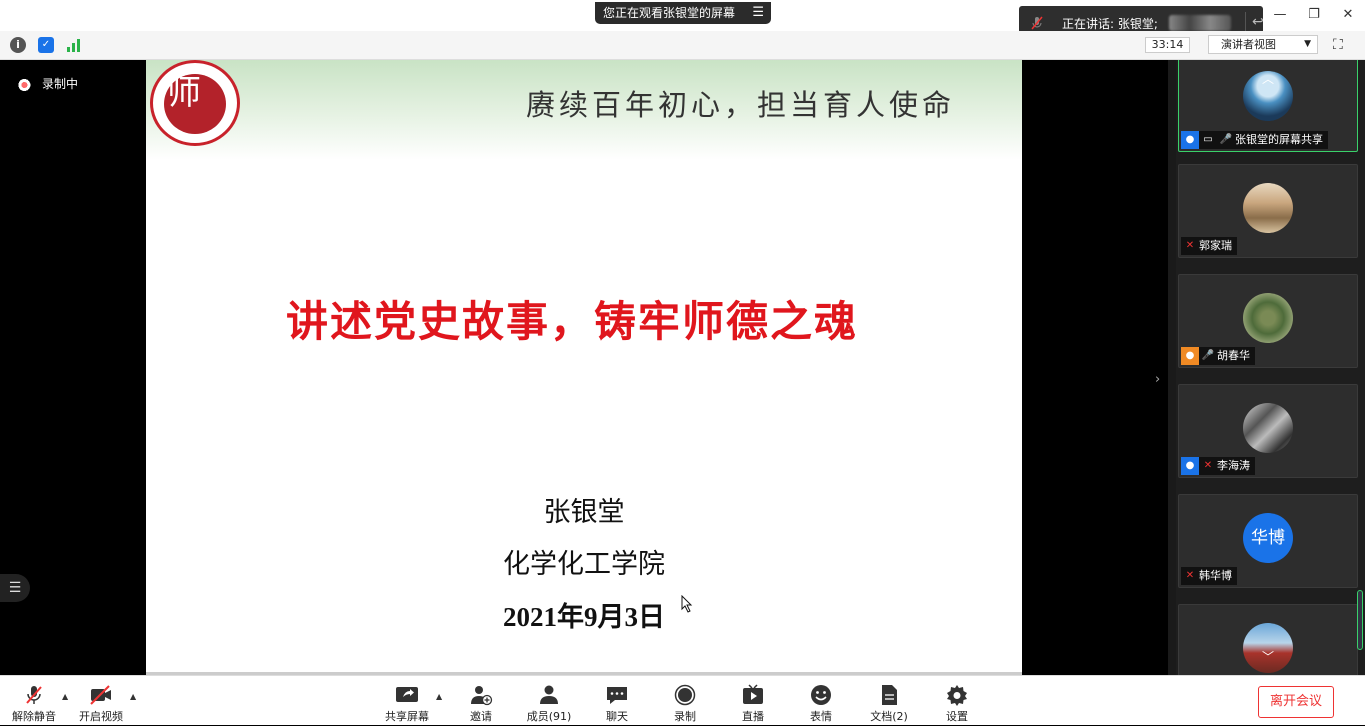 This screenshot has width=1365, height=726. I want to click on menu-icon: ☰, so click(758, 13).